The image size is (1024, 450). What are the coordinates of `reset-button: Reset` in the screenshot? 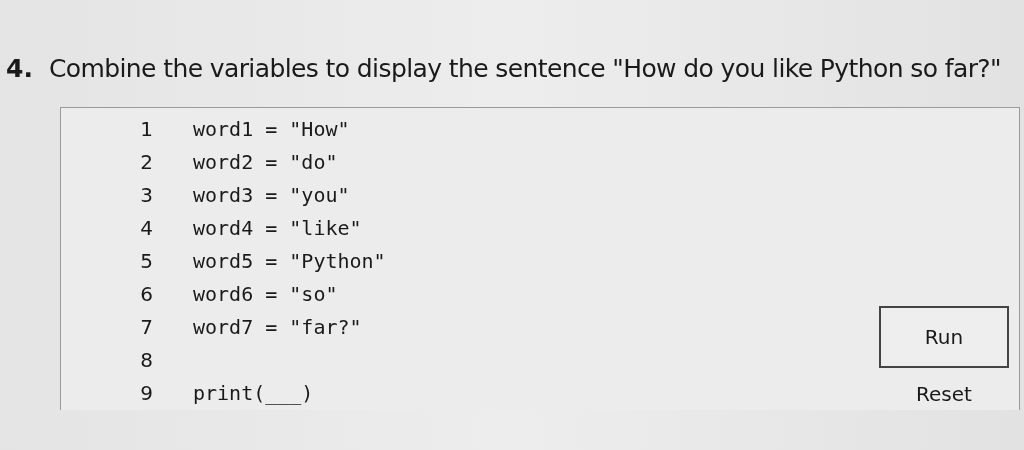 It's located at (944, 394).